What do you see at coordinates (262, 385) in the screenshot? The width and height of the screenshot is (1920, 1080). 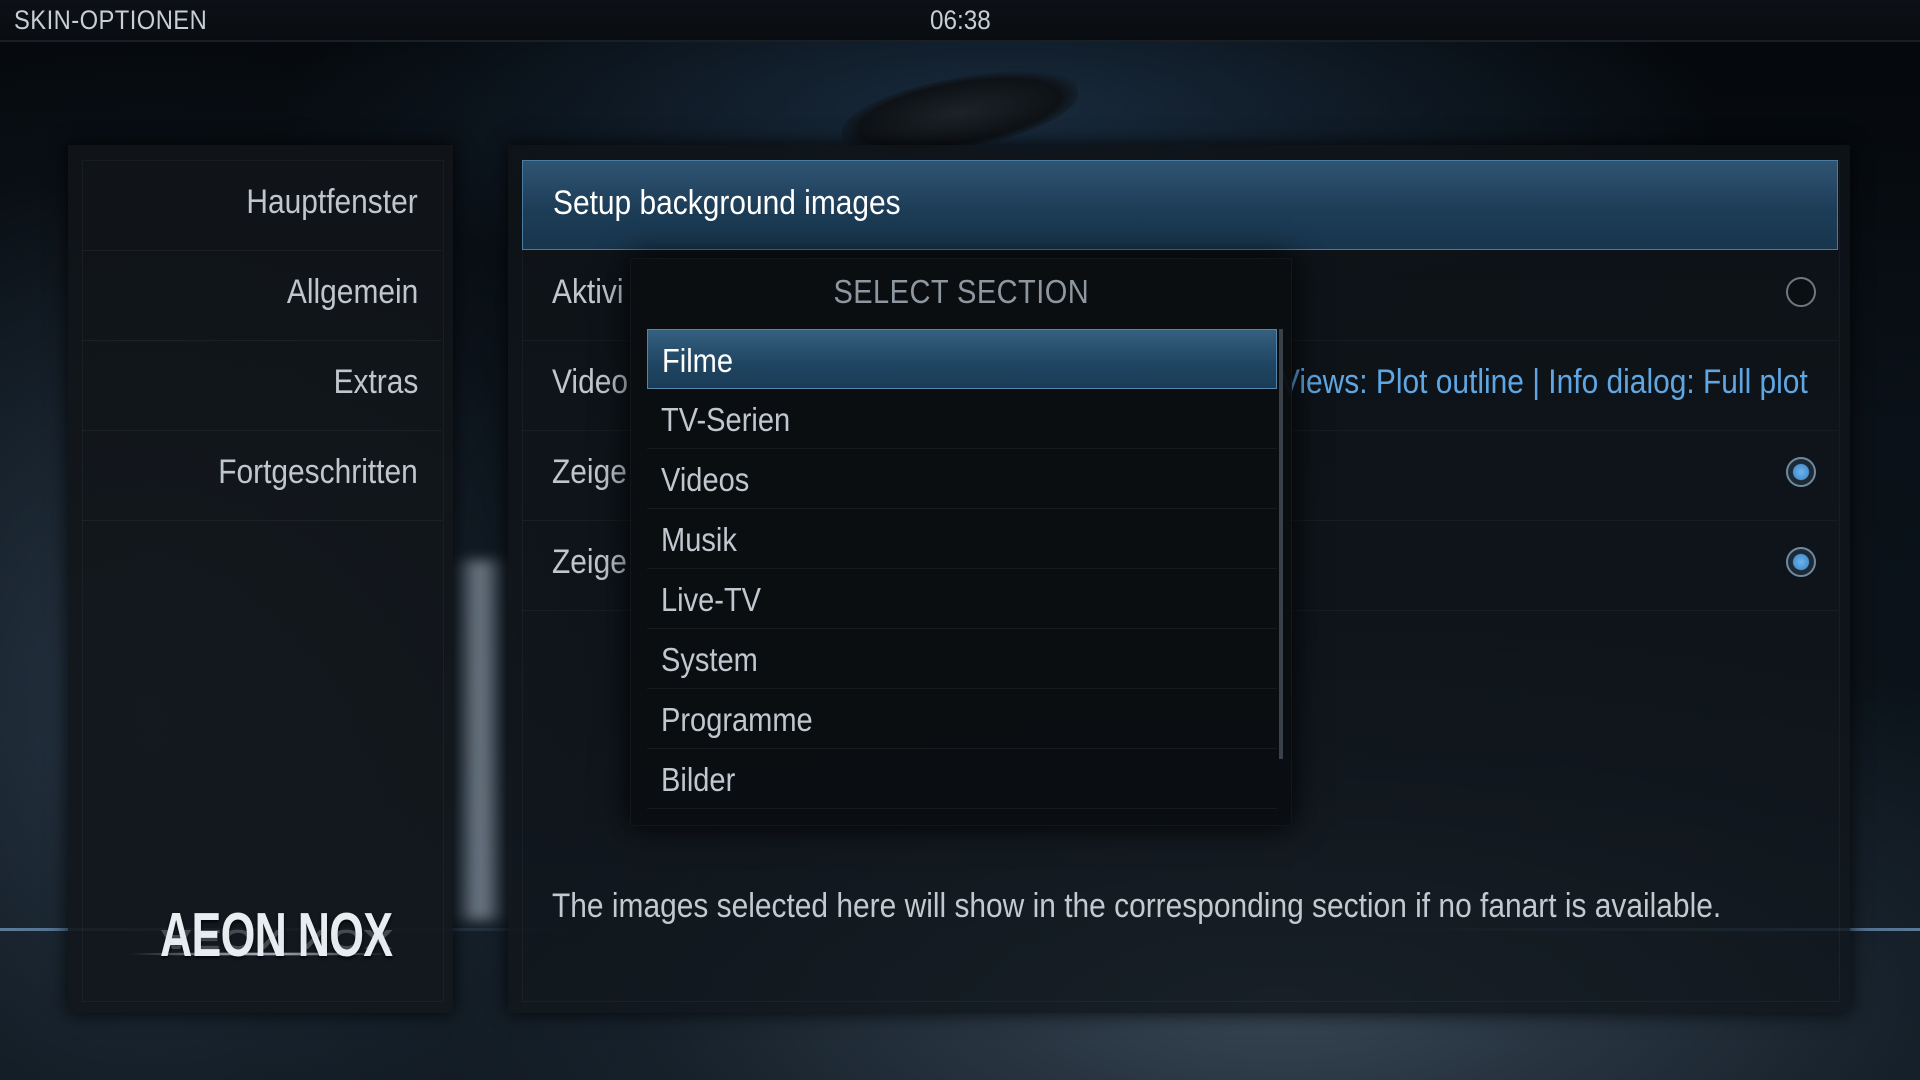 I see `sidebar-item-extras: Extras` at bounding box center [262, 385].